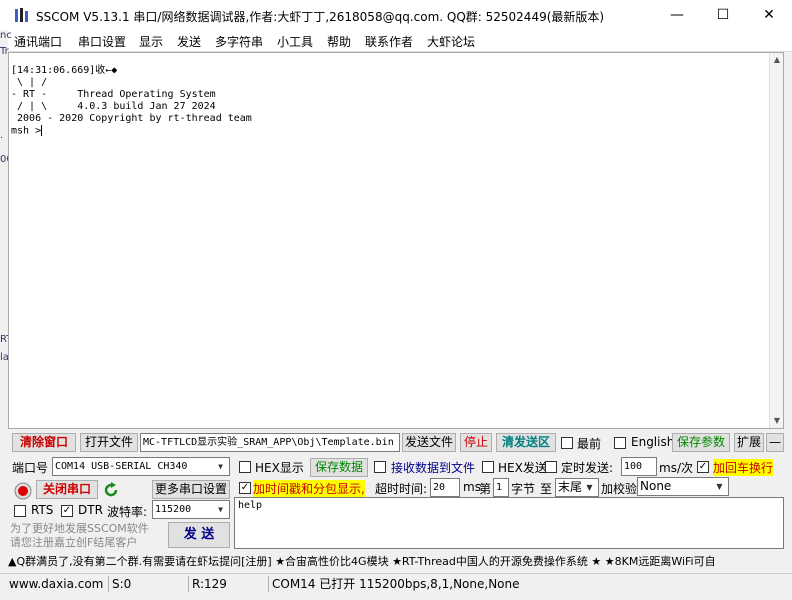 Image resolution: width=792 pixels, height=600 pixels. Describe the element at coordinates (620, 443) in the screenshot. I see `english-checkbox` at that location.